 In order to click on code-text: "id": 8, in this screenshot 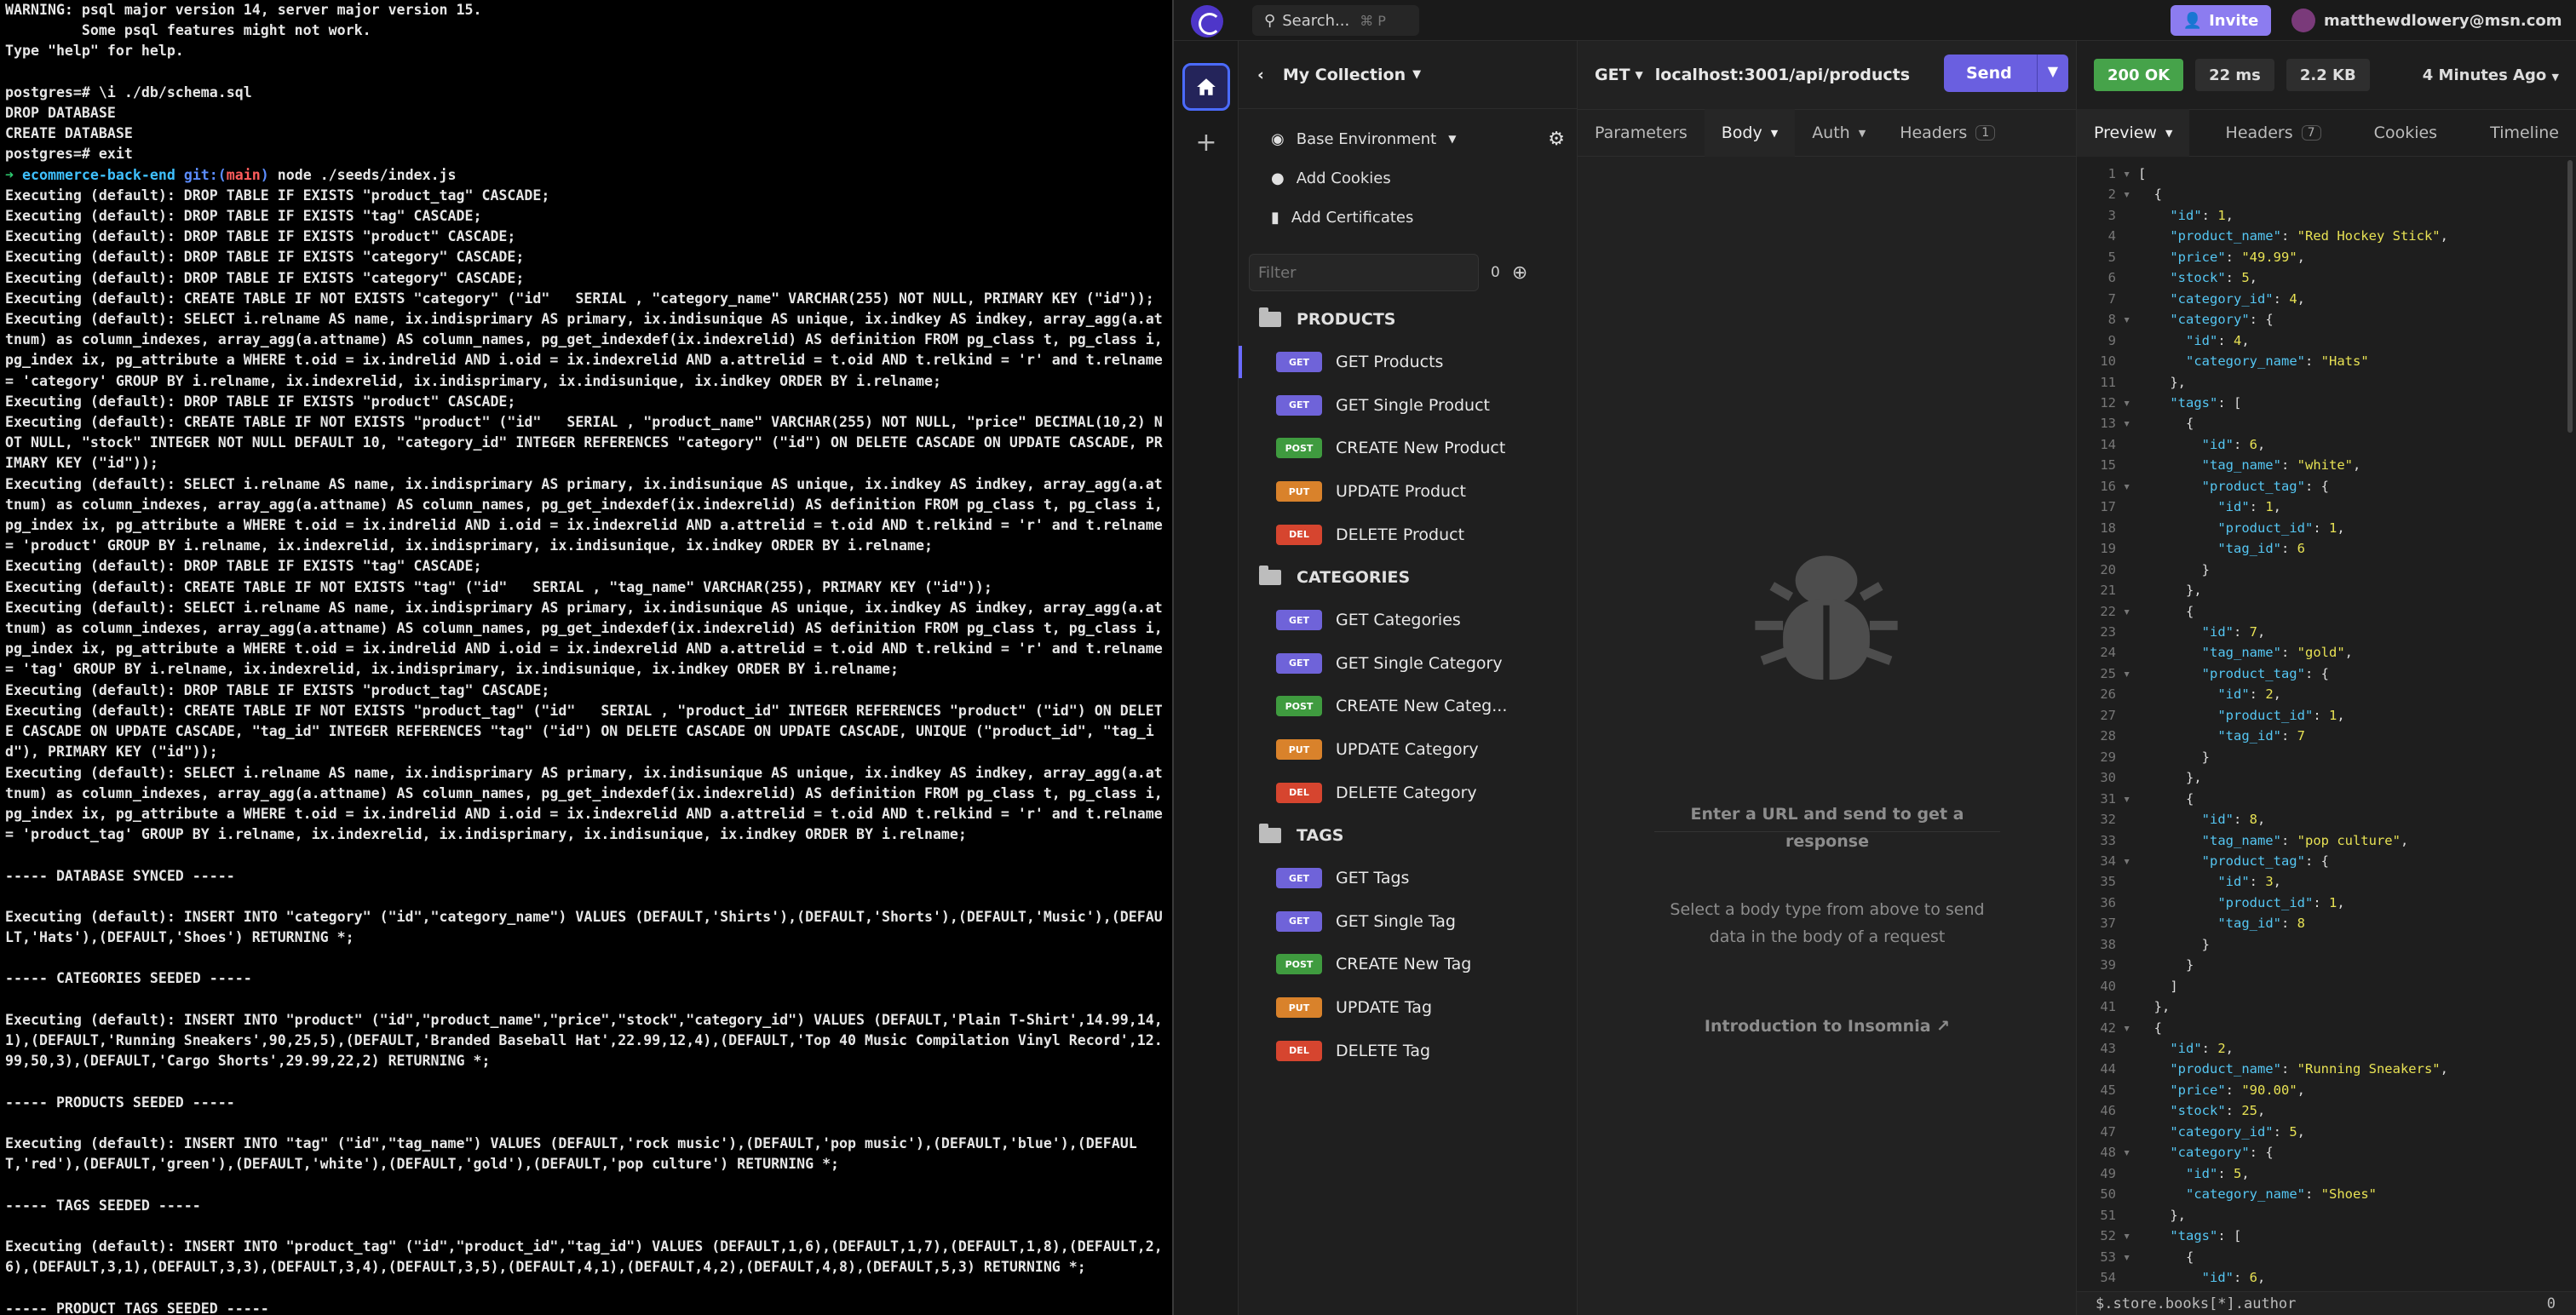, I will do `click(2234, 820)`.